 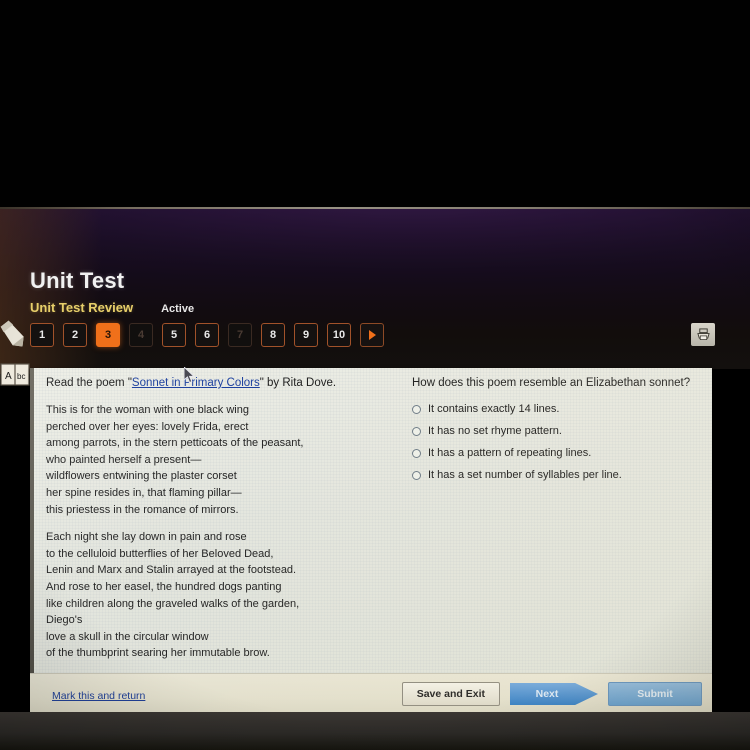 What do you see at coordinates (240, 335) in the screenshot?
I see `question-nav-item-7: 7` at bounding box center [240, 335].